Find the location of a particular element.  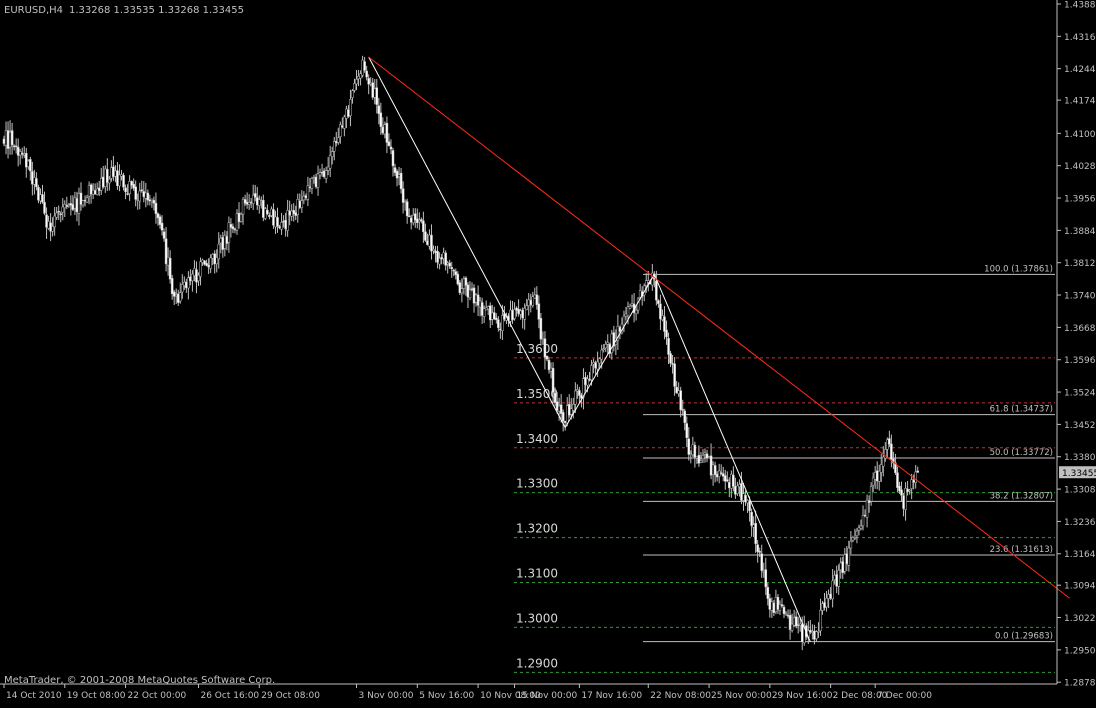

price-tick-label: 1.43160 is located at coordinates (1080, 38).